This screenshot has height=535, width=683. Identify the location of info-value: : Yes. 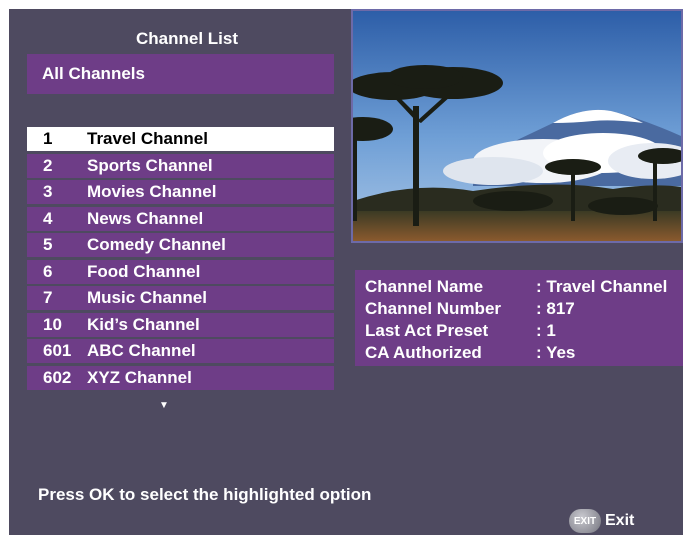
(556, 352).